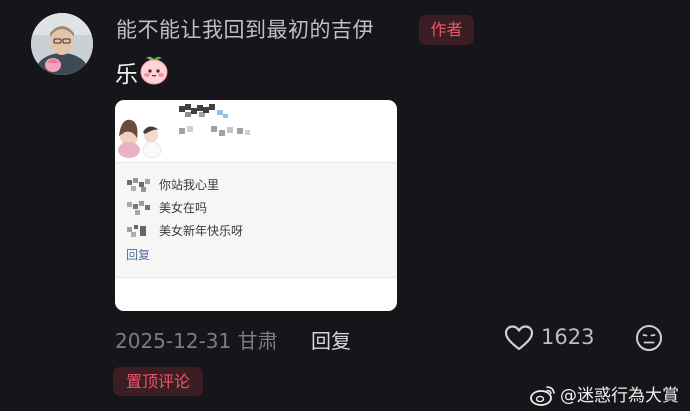 The image size is (690, 411). Describe the element at coordinates (201, 231) in the screenshot. I see `card-reply-text: 美女新年快乐呀` at that location.